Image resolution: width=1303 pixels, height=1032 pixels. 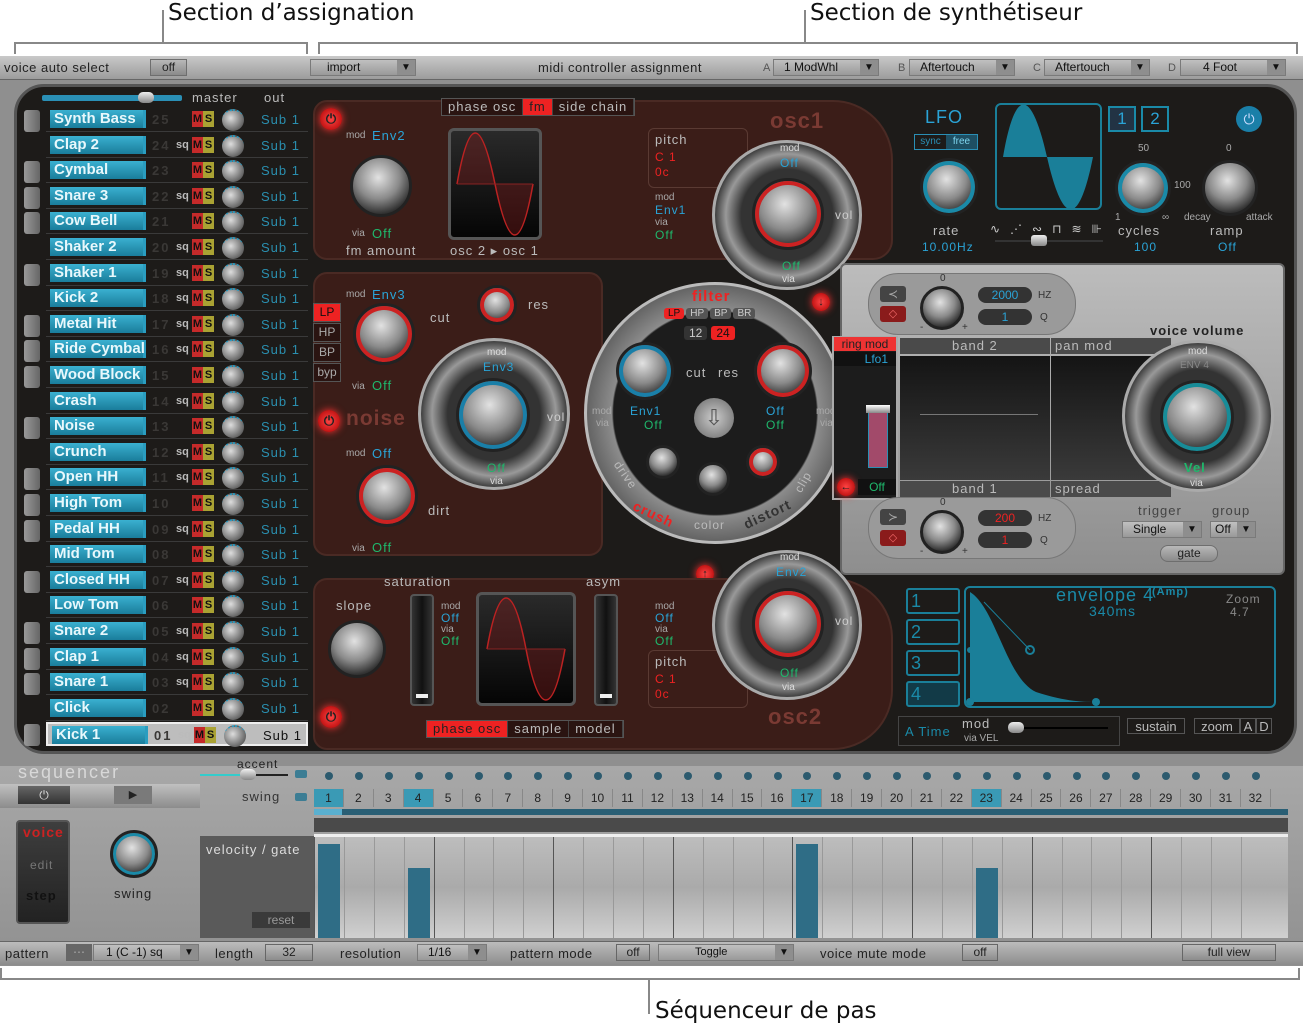 I want to click on noise-dirt-via-value: Off, so click(x=382, y=547).